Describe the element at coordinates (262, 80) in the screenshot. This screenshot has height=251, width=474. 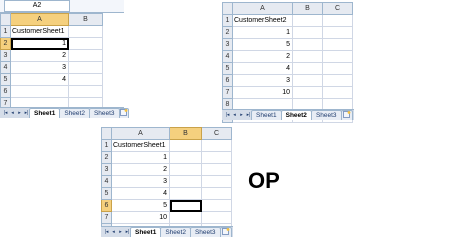
I see `cell-a6: 3` at that location.